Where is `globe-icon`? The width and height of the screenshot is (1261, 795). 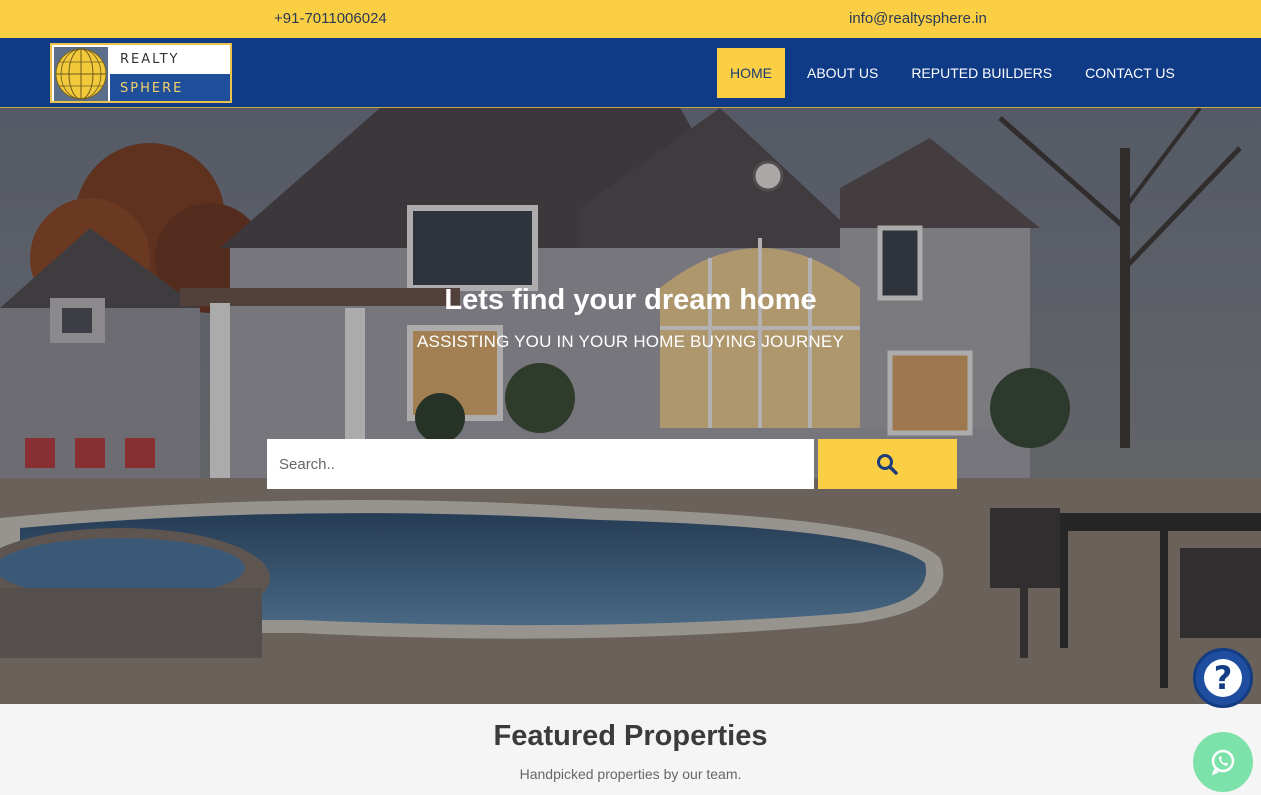
globe-icon is located at coordinates (81, 74).